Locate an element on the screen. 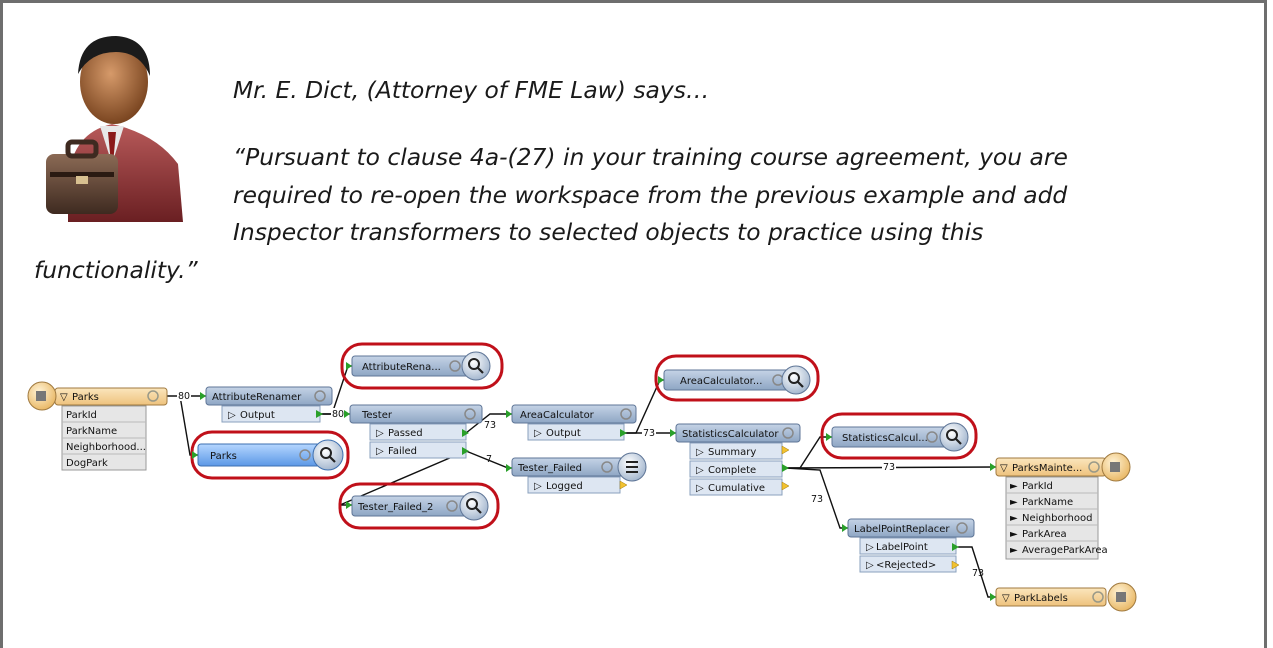 The image size is (1273, 648). inspector-parks: Parks is located at coordinates (270, 455).